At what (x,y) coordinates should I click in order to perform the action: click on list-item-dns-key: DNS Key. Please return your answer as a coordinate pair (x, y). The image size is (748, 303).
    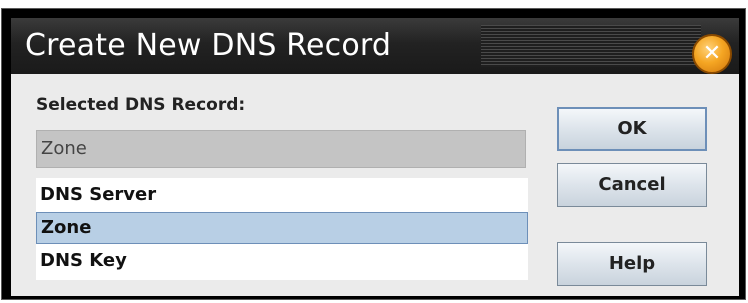
    Looking at the image, I should click on (282, 262).